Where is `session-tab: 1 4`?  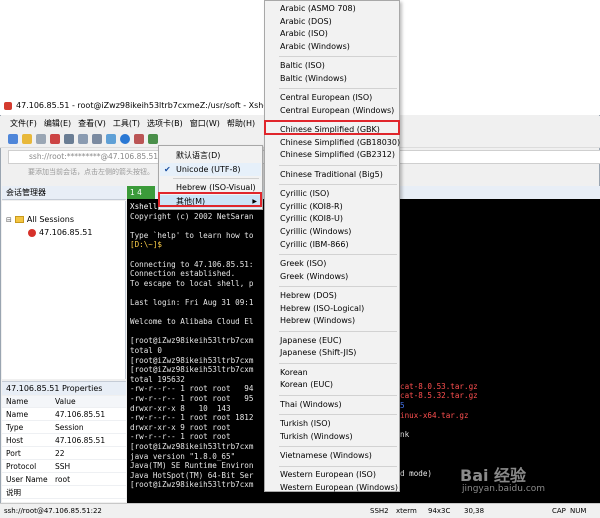
session-tab: 1 4 is located at coordinates (141, 192).